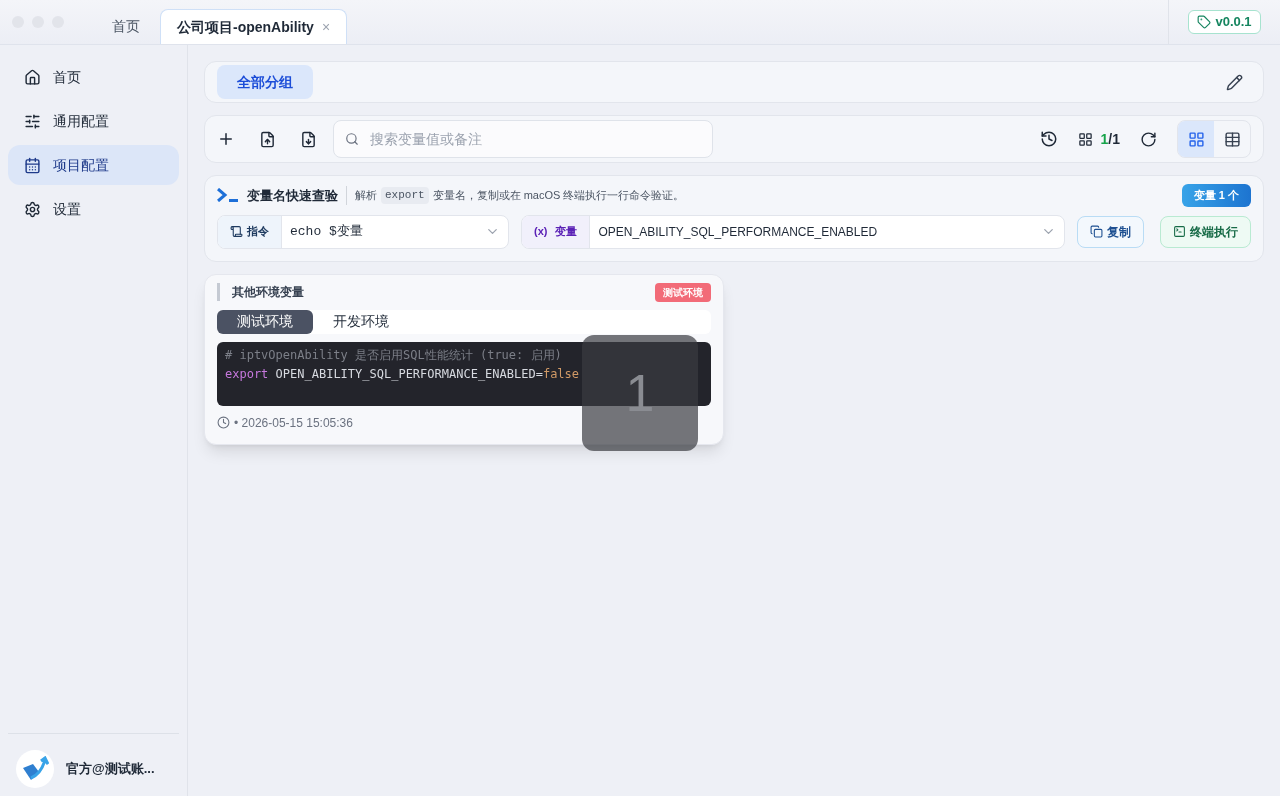 The width and height of the screenshot is (1280, 796). Describe the element at coordinates (1048, 139) in the screenshot. I see `history-icon` at that location.